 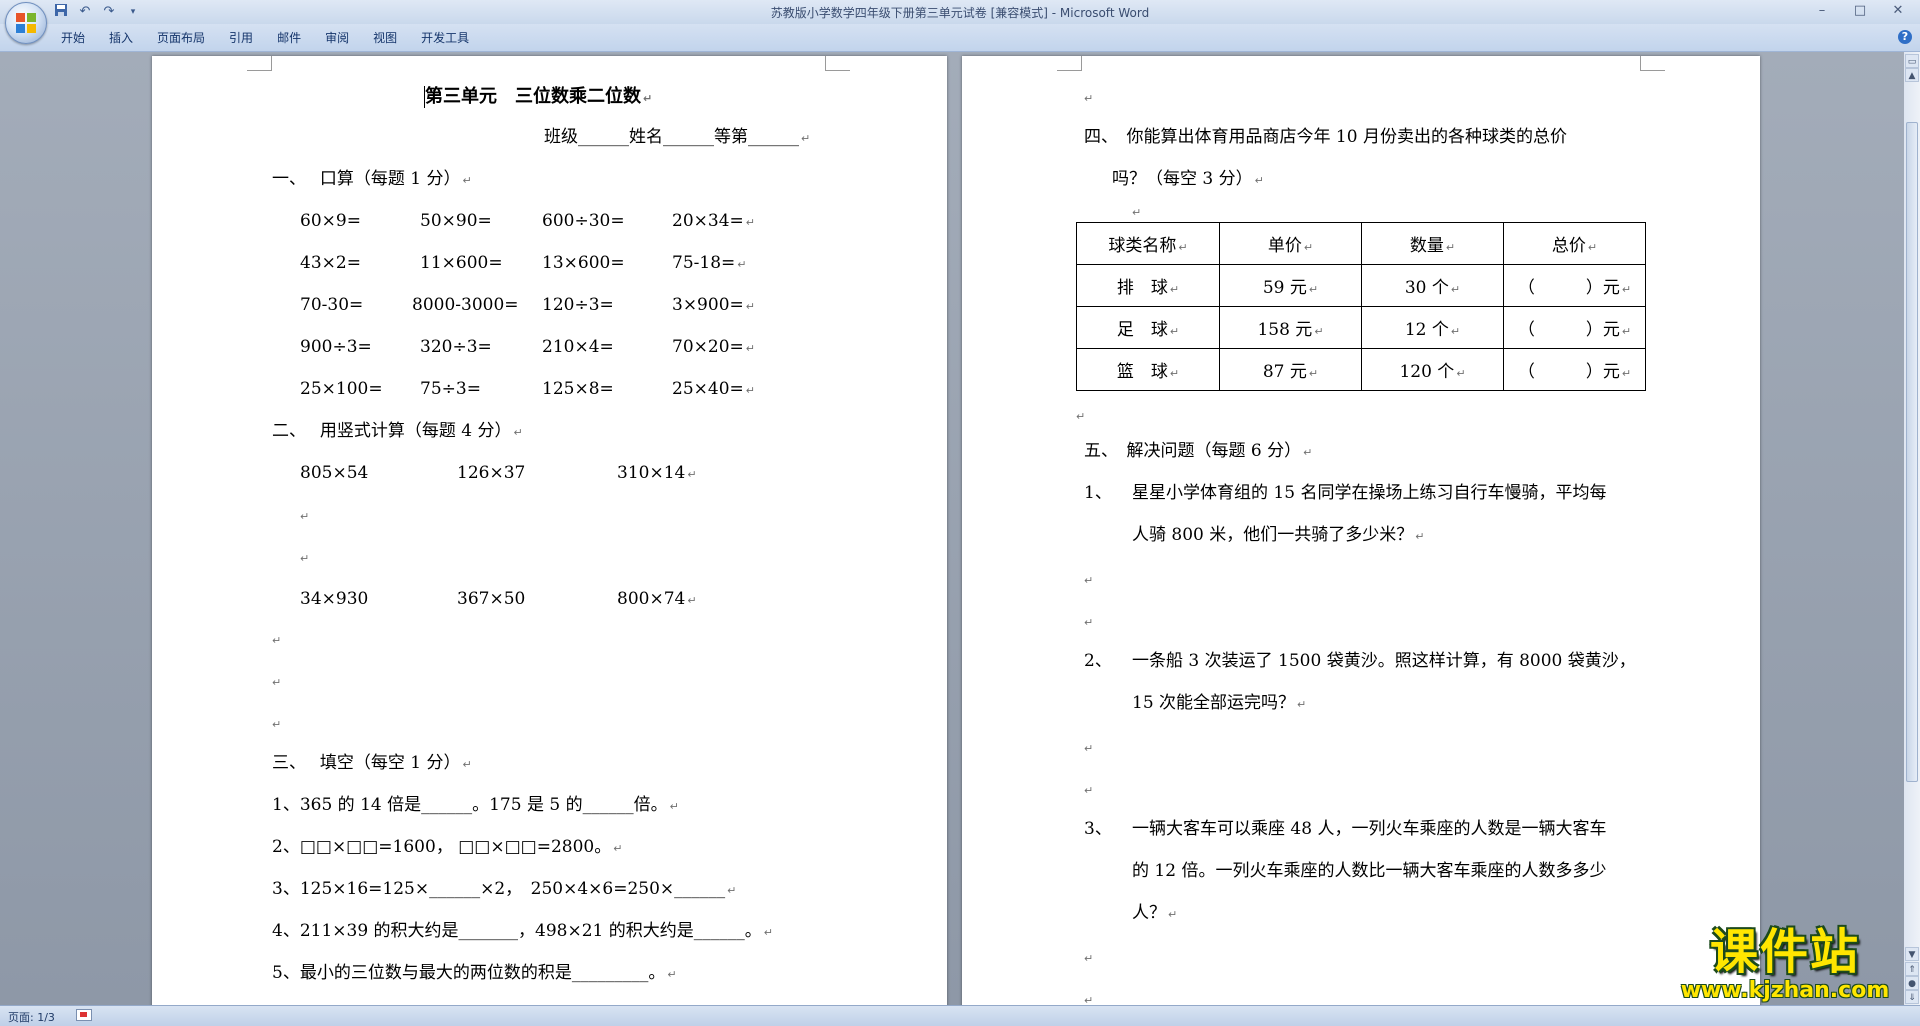 What do you see at coordinates (713, 221) in the screenshot?
I see `oral-problem: 20×34= ↵` at bounding box center [713, 221].